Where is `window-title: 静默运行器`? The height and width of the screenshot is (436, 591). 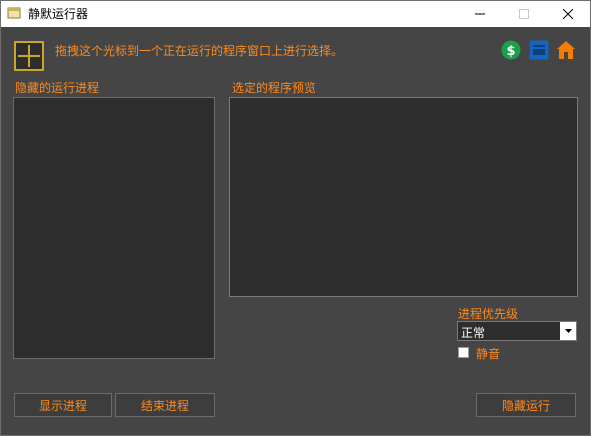 window-title: 静默运行器 is located at coordinates (58, 14).